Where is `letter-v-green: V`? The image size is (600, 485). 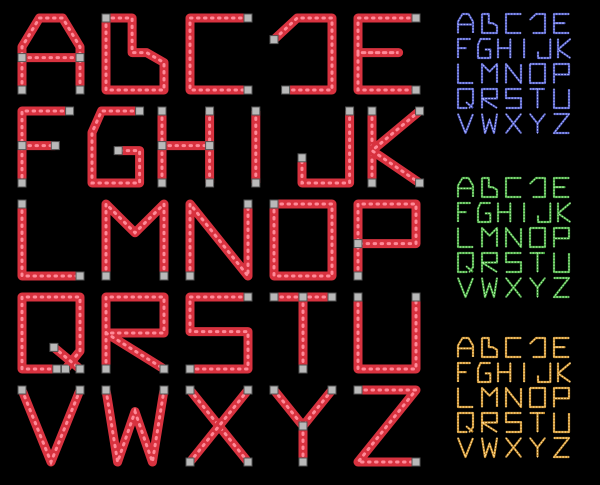 letter-v-green: V is located at coordinates (465, 288).